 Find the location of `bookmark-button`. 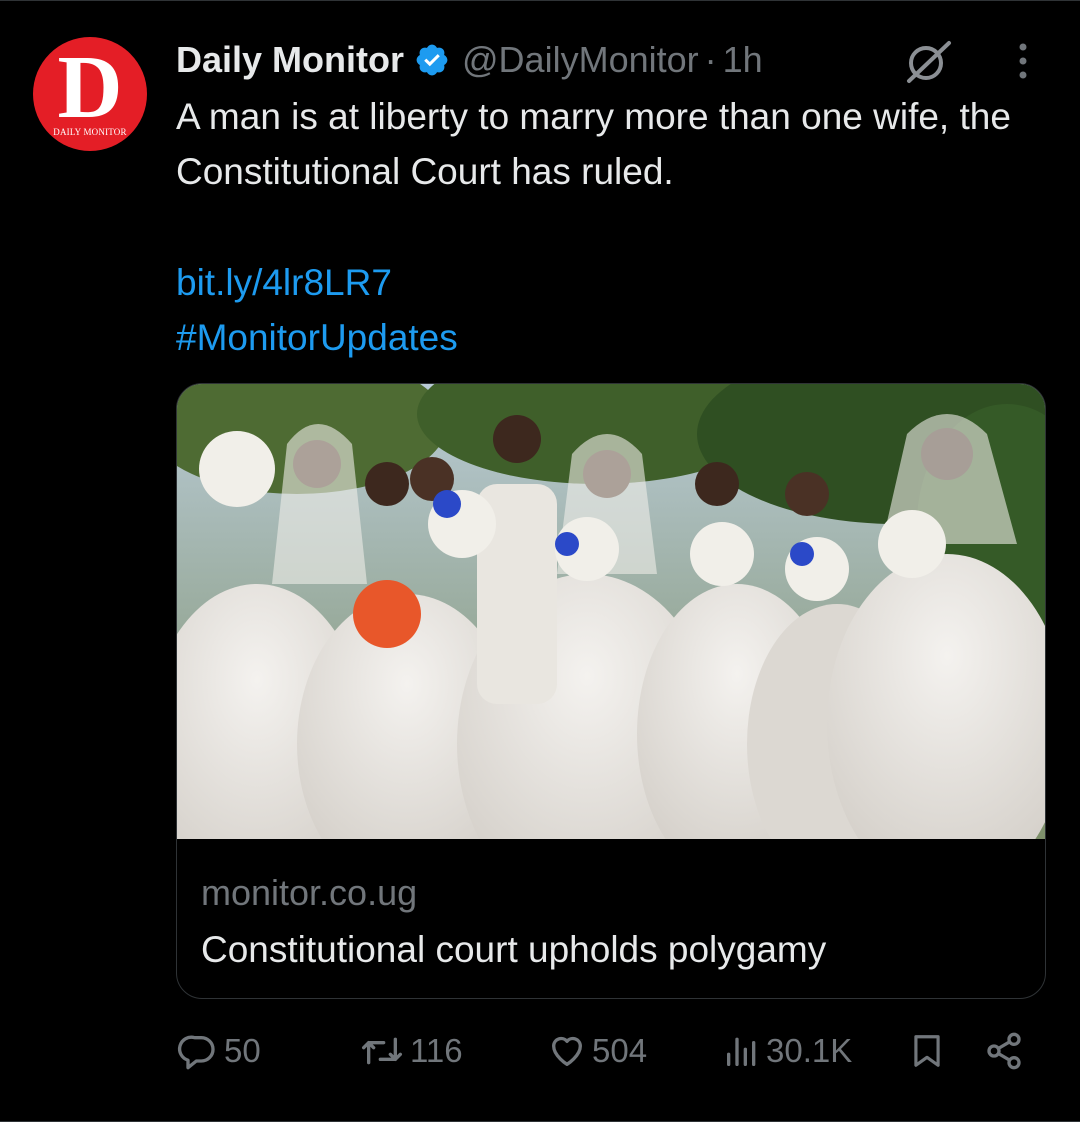

bookmark-button is located at coordinates (927, 1051).